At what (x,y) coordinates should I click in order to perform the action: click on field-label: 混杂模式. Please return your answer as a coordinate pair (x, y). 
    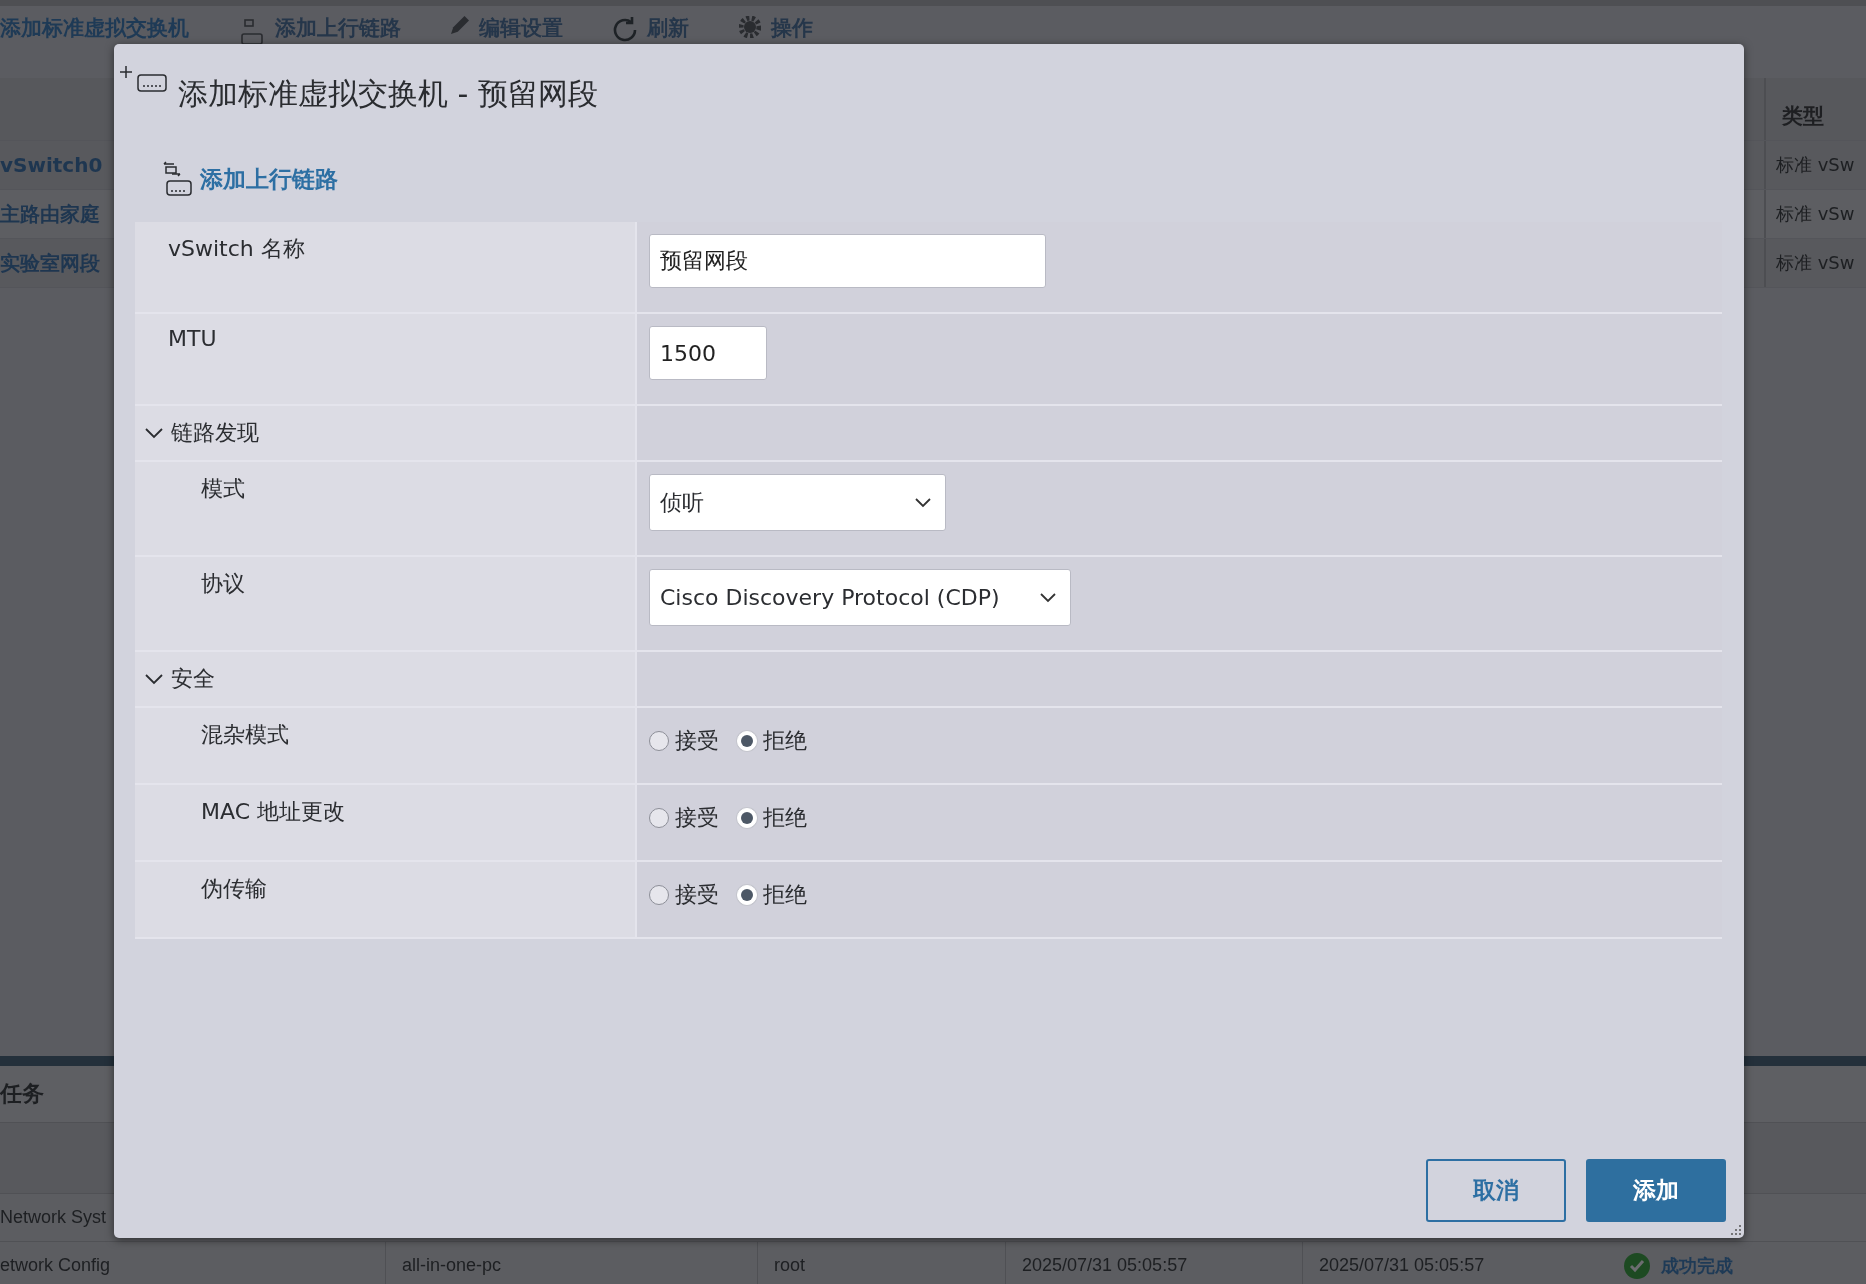
    Looking at the image, I should click on (245, 734).